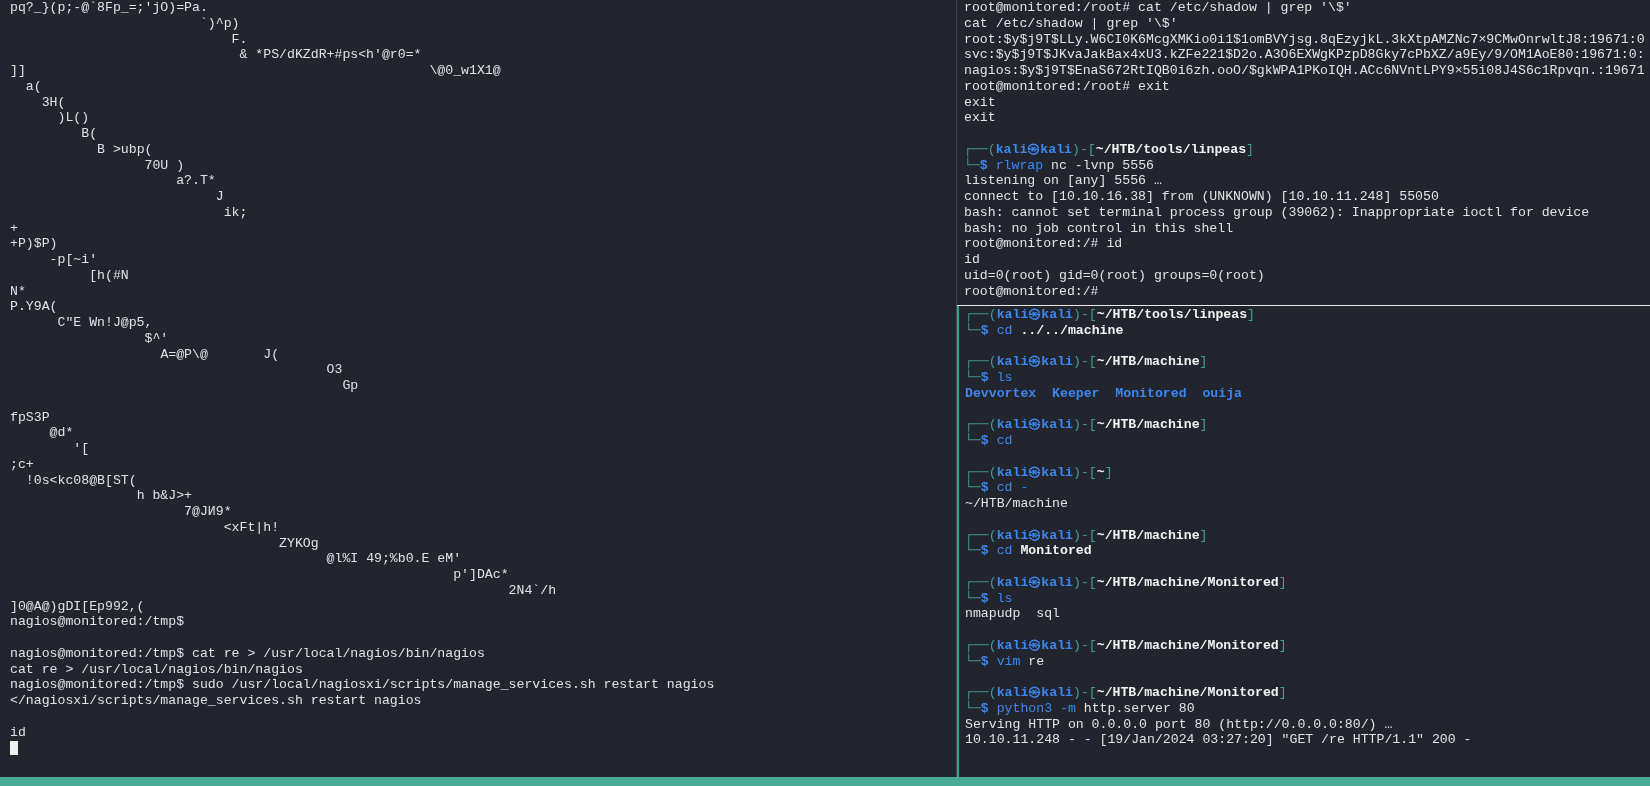 The height and width of the screenshot is (786, 1650). Describe the element at coordinates (18, 291) in the screenshot. I see `output-text: N*` at that location.